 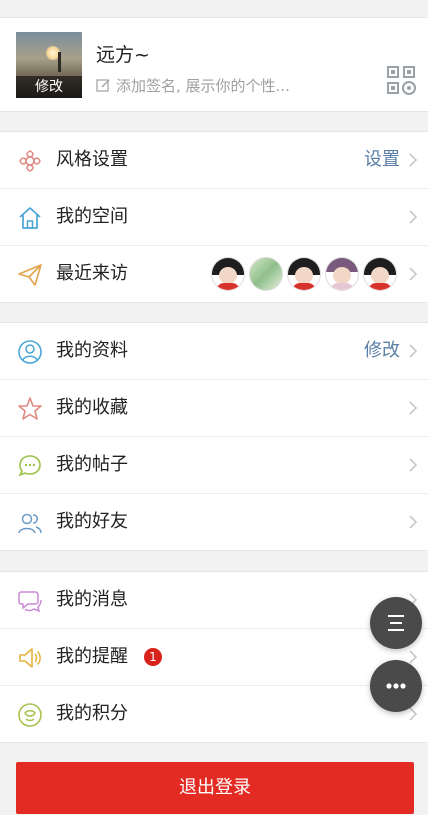 What do you see at coordinates (382, 160) in the screenshot?
I see `settings-link: 设置` at bounding box center [382, 160].